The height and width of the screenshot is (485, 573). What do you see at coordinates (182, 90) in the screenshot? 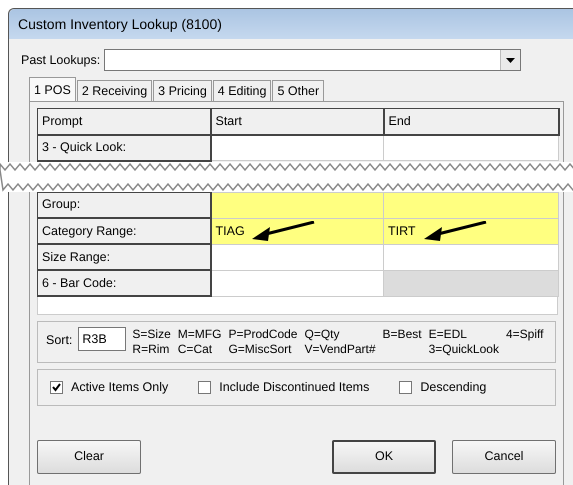
I see `tab: 3 Pricing` at bounding box center [182, 90].